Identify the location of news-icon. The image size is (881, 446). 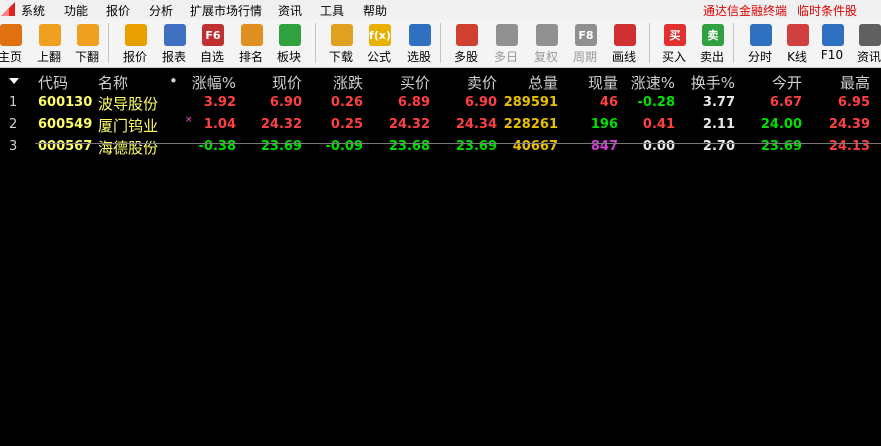
(870, 35).